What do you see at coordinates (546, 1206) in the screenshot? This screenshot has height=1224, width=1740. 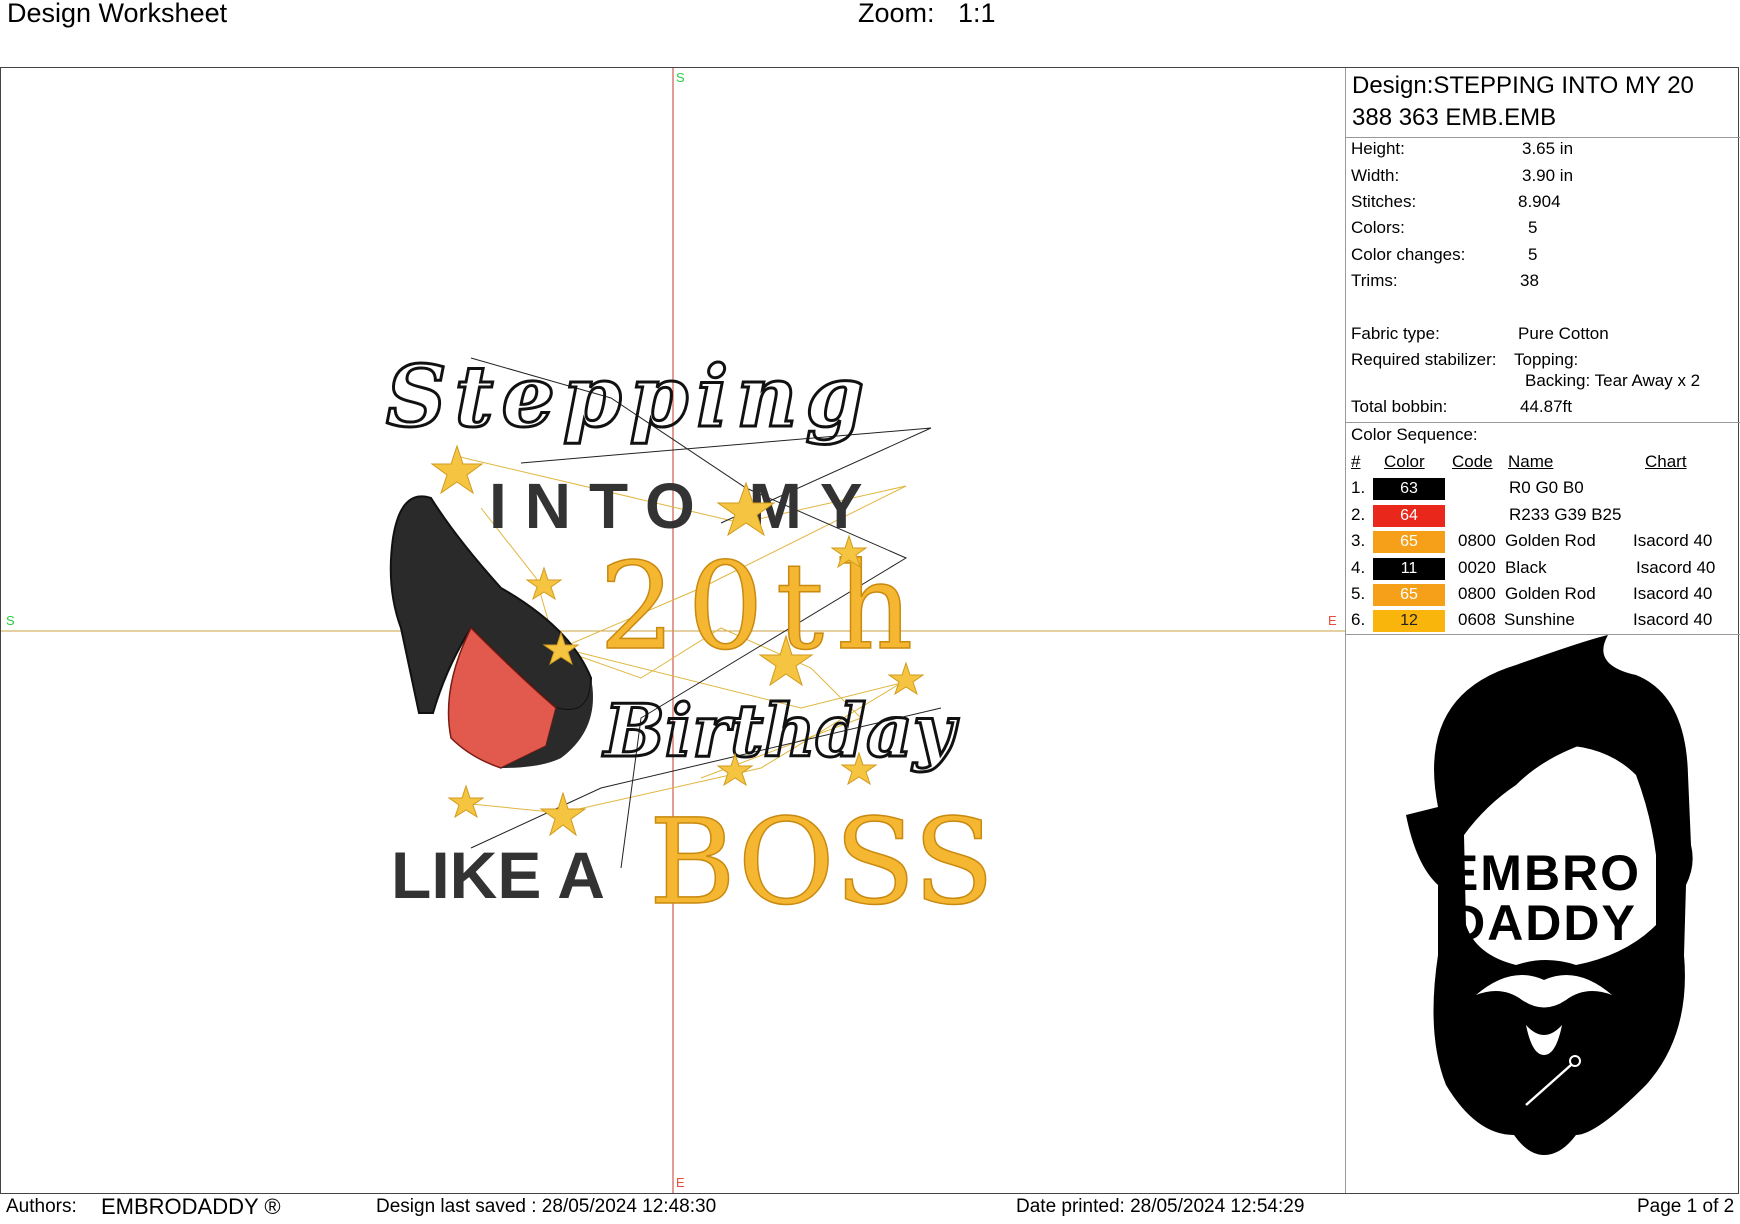 I see `last-saved: Design last saved : 28/05/2024 12:48:30` at bounding box center [546, 1206].